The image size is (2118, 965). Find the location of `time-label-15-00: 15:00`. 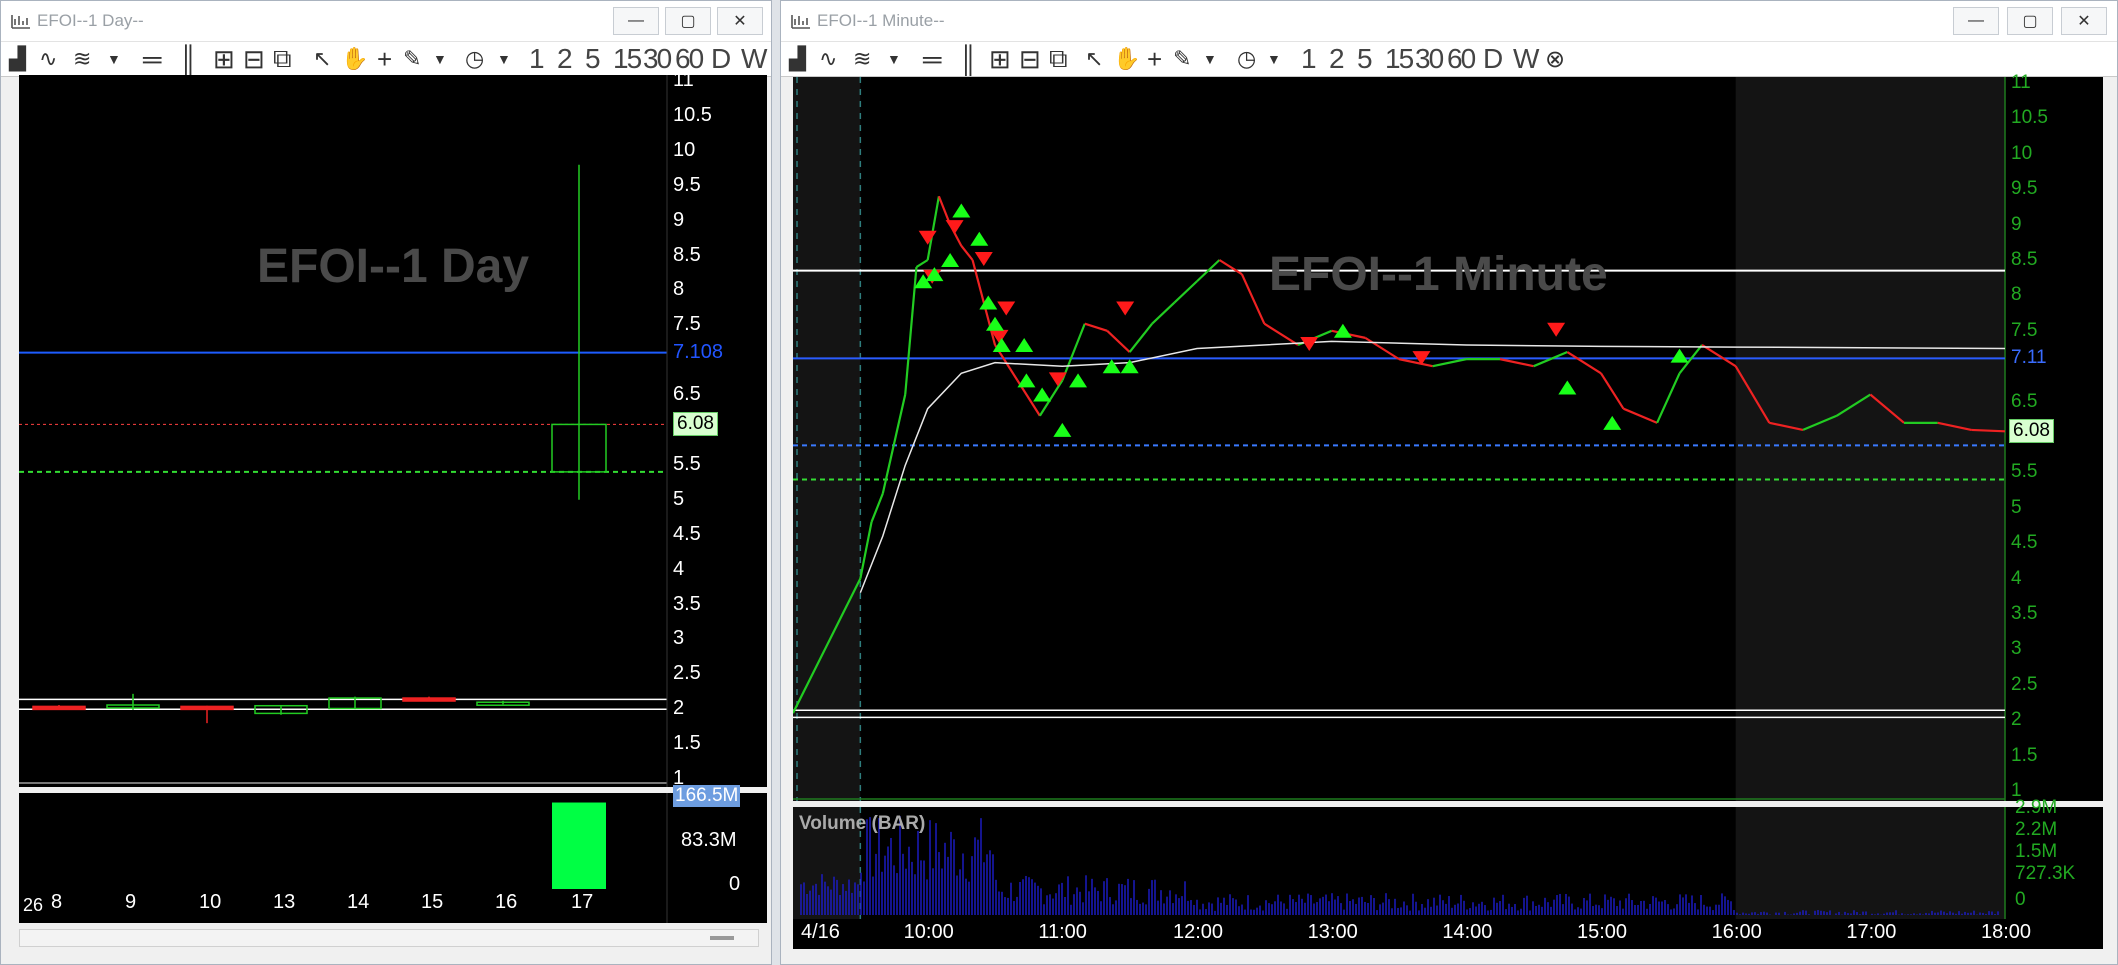

time-label-15-00: 15:00 is located at coordinates (1602, 932).